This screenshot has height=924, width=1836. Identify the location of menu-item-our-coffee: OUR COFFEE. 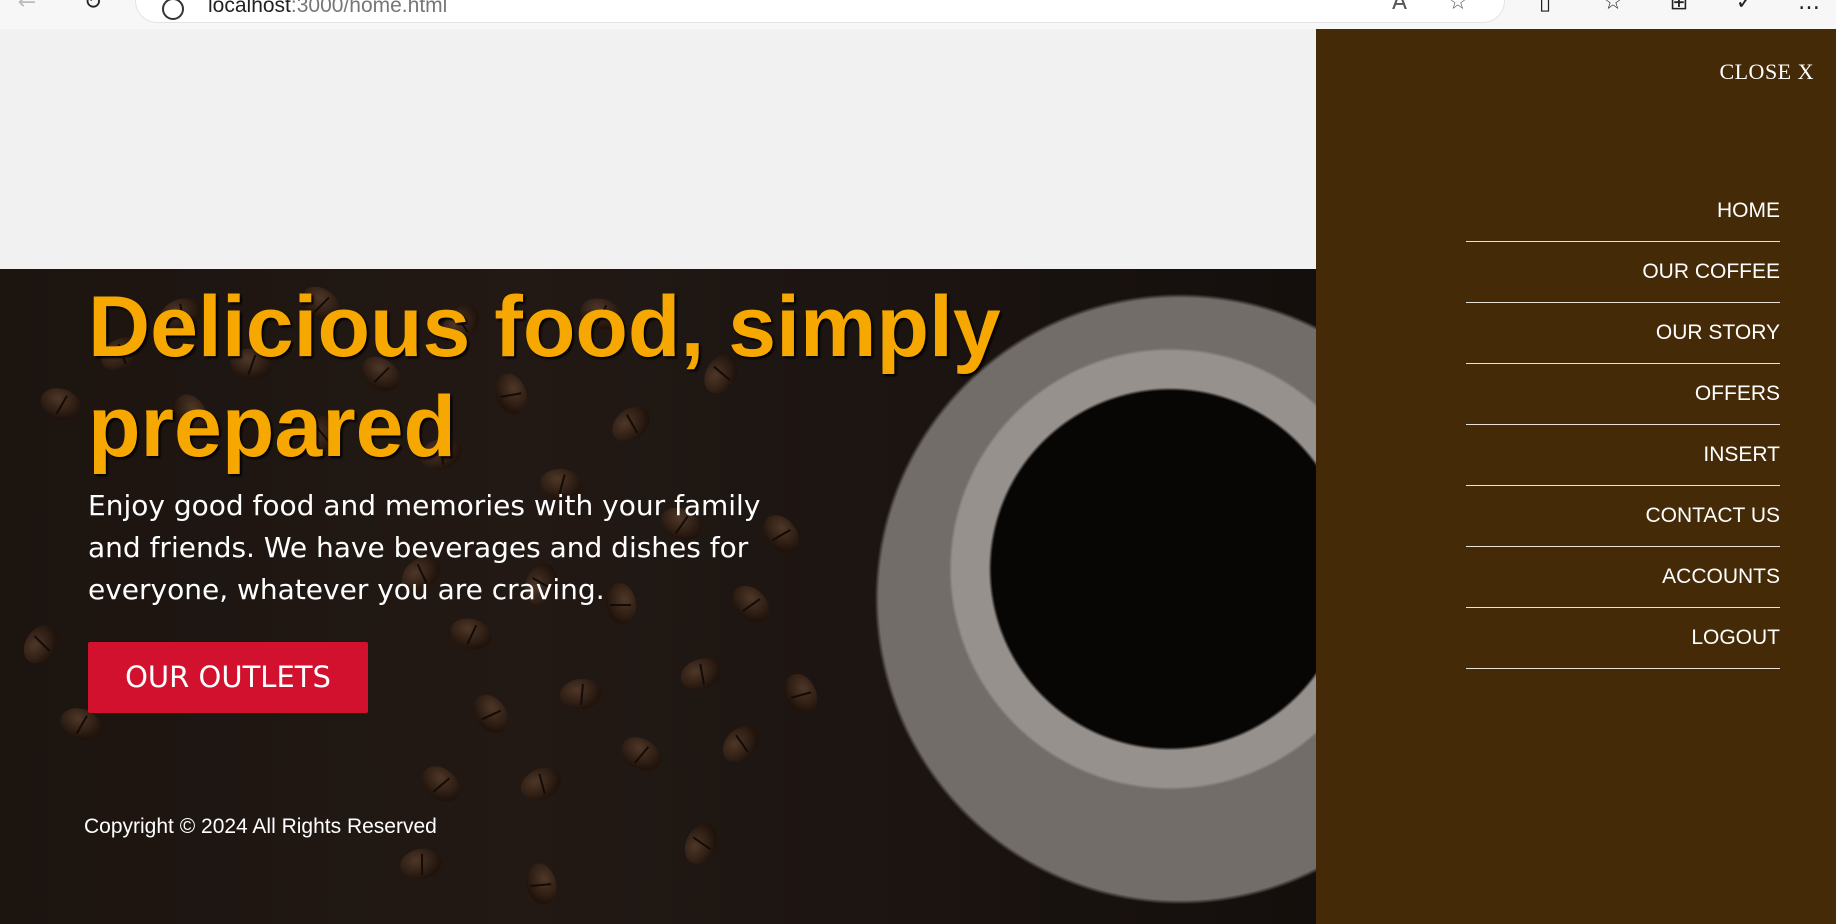
(1623, 272).